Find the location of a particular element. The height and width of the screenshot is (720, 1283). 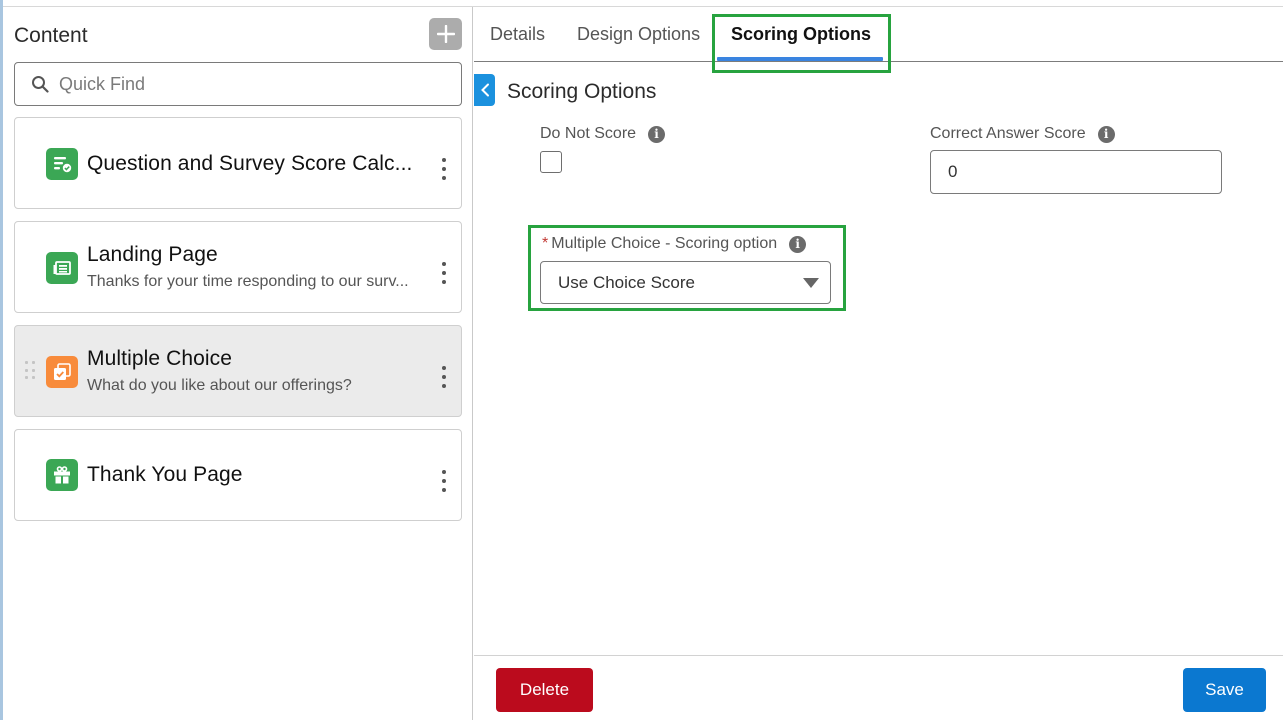

chevron-left-icon is located at coordinates (484, 90).